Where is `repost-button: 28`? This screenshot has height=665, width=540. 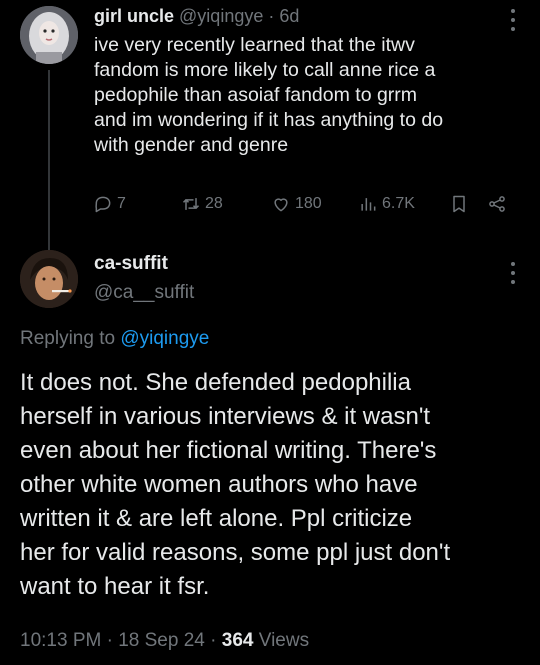
repost-button: 28 is located at coordinates (202, 204).